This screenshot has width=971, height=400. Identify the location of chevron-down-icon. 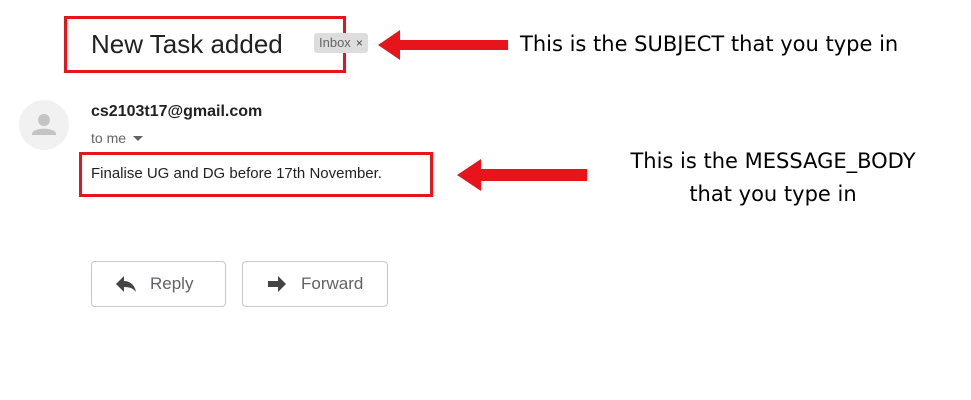
(138, 138).